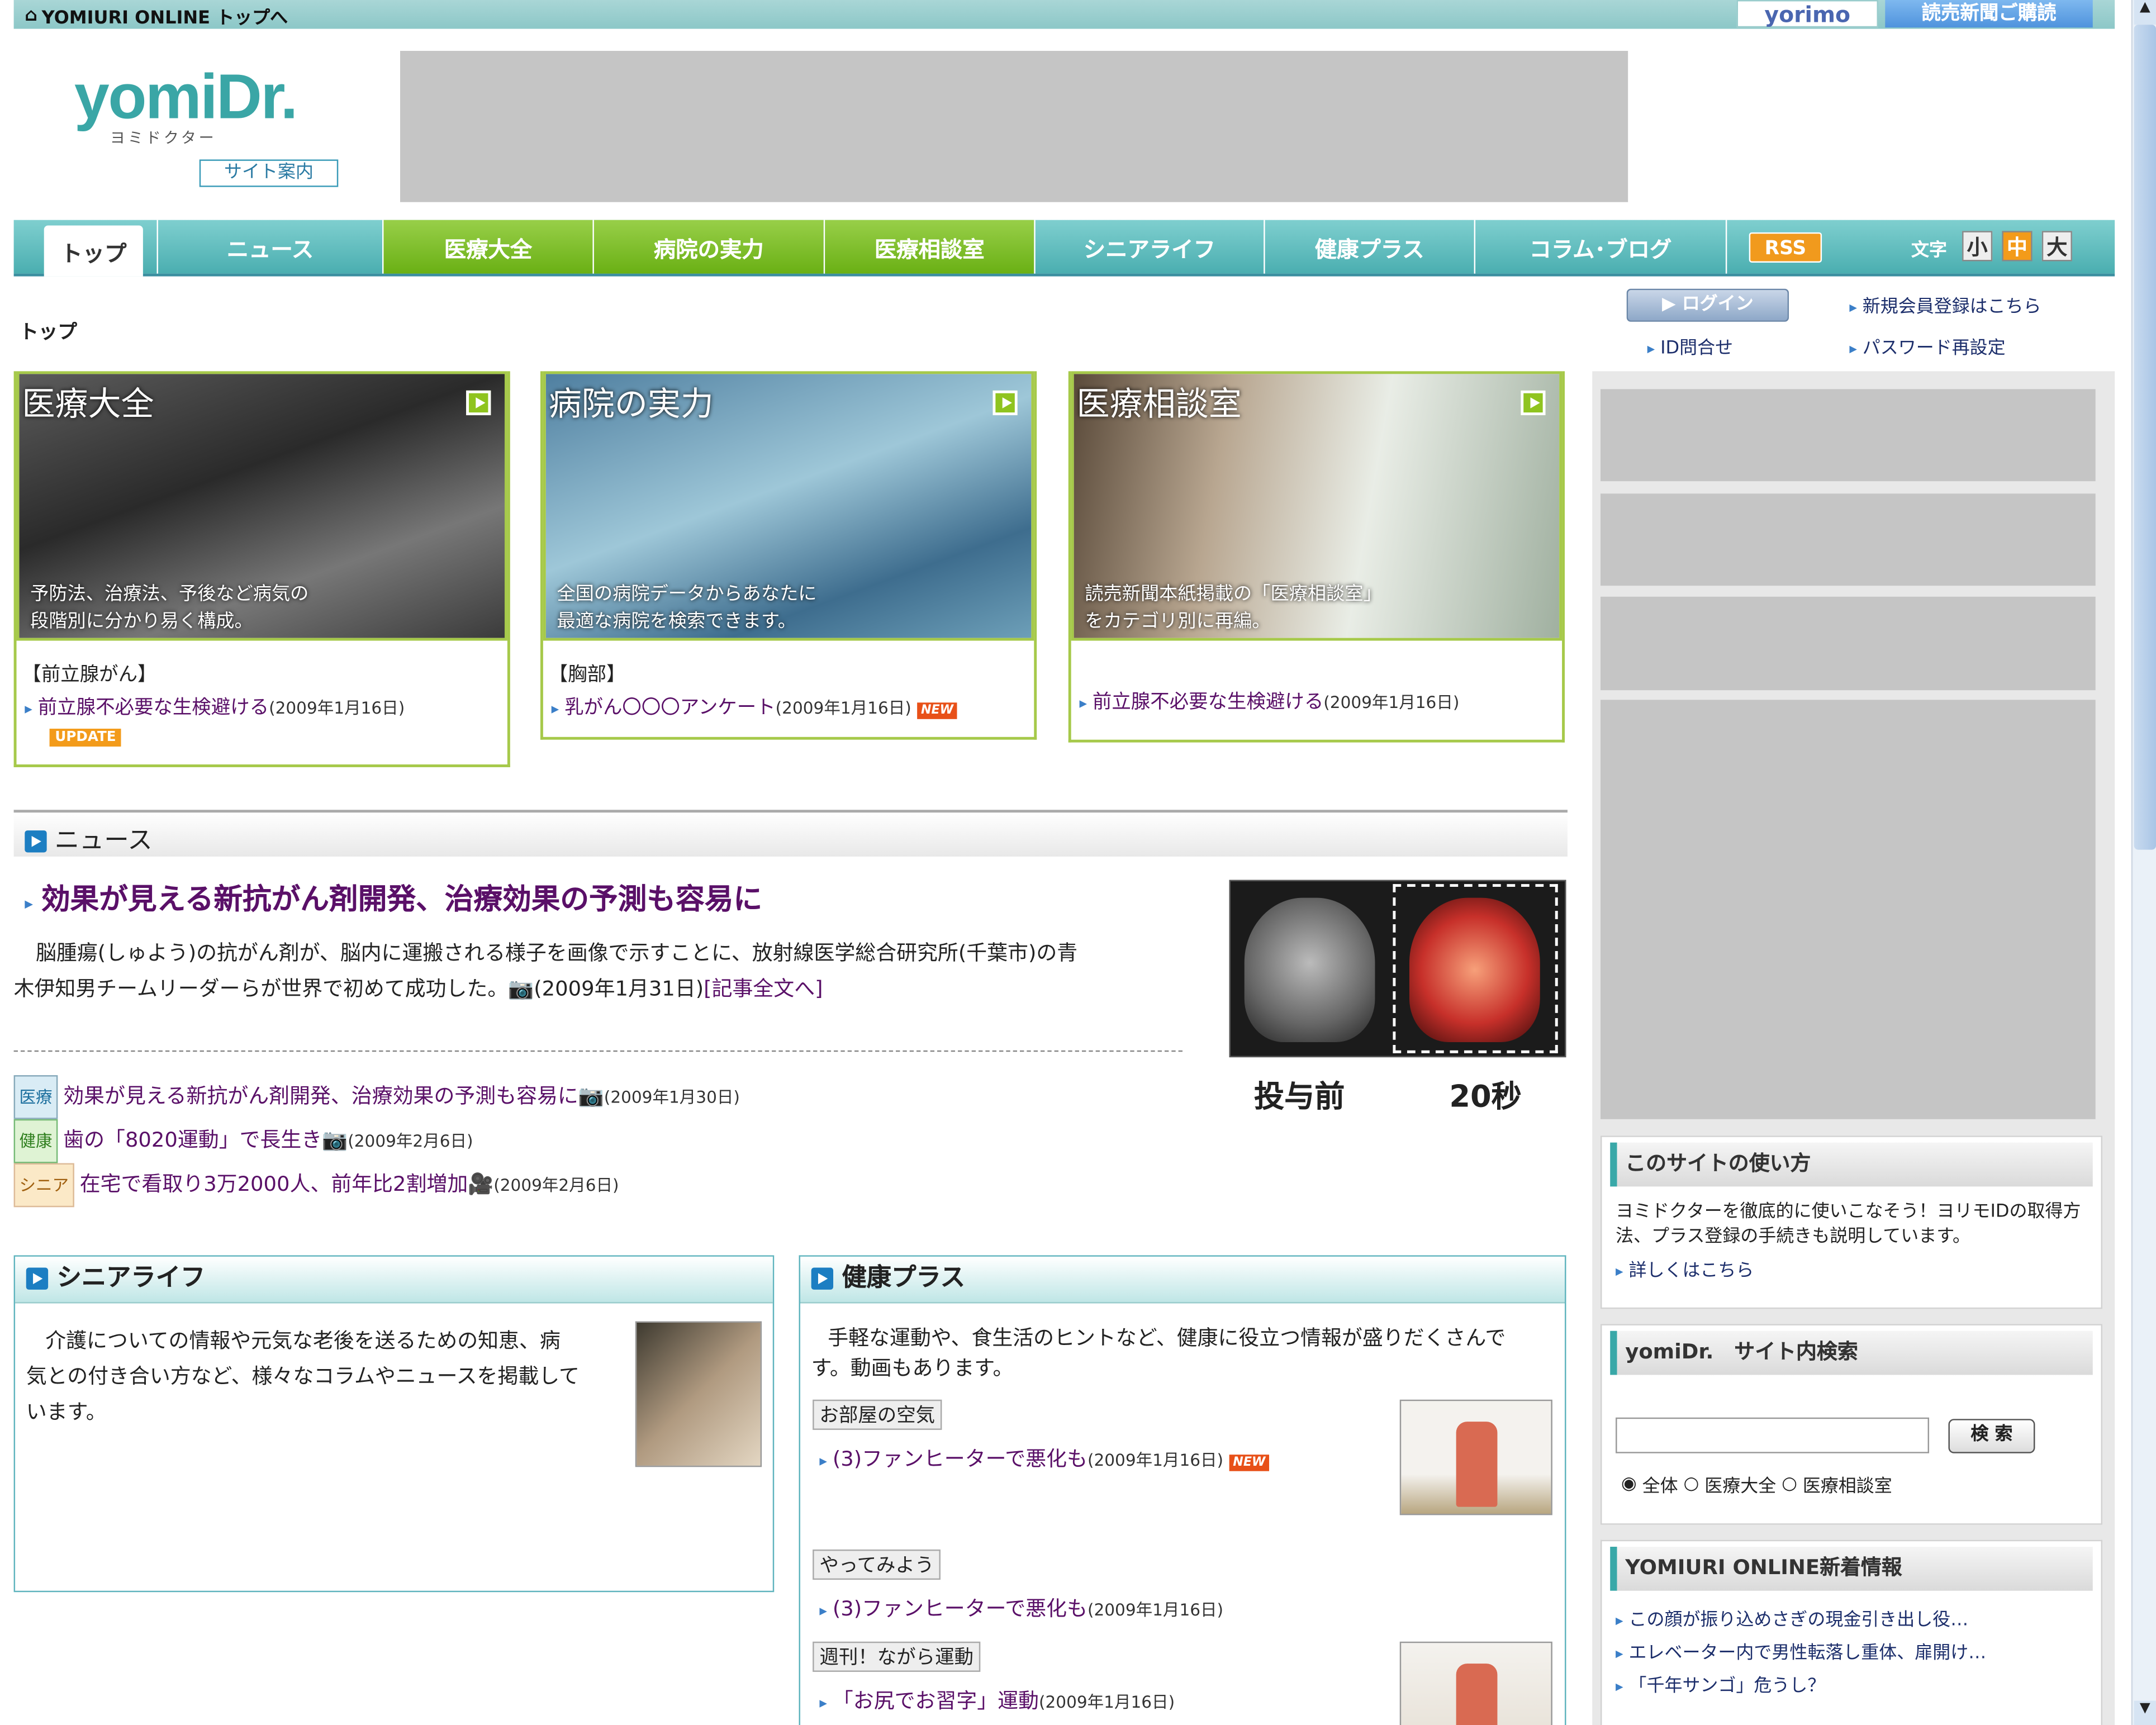  What do you see at coordinates (1789, 1484) in the screenshot?
I see `scope-radio-consultation: ○` at bounding box center [1789, 1484].